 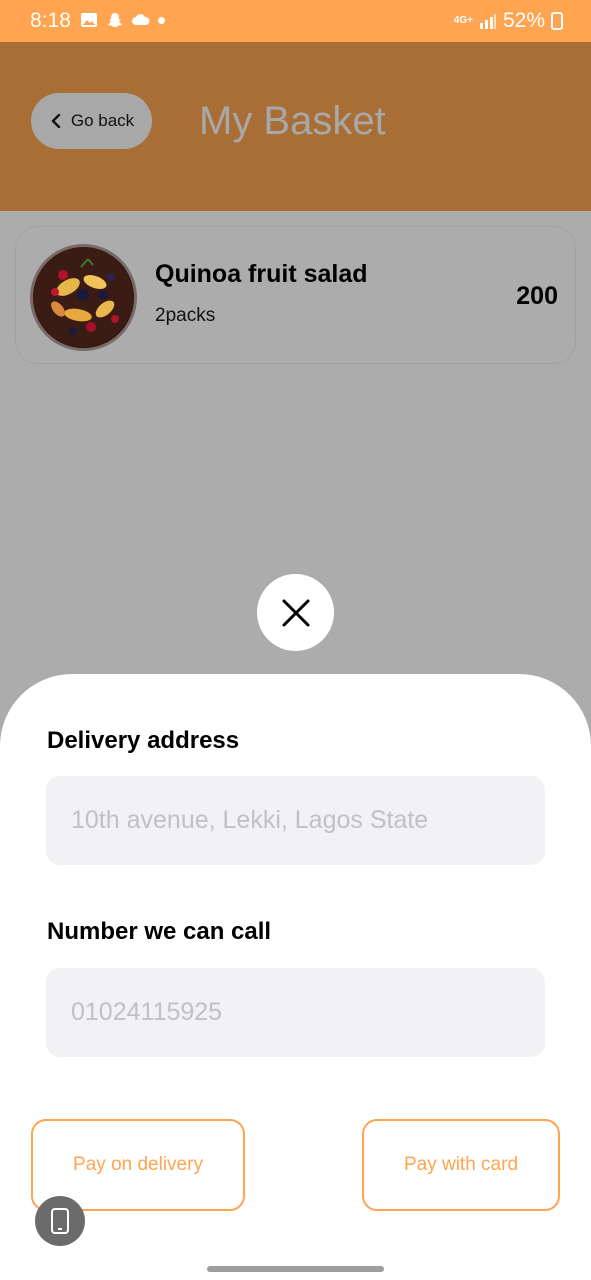 I want to click on status-bar: 8:18 4G+ 52%, so click(x=295, y=21).